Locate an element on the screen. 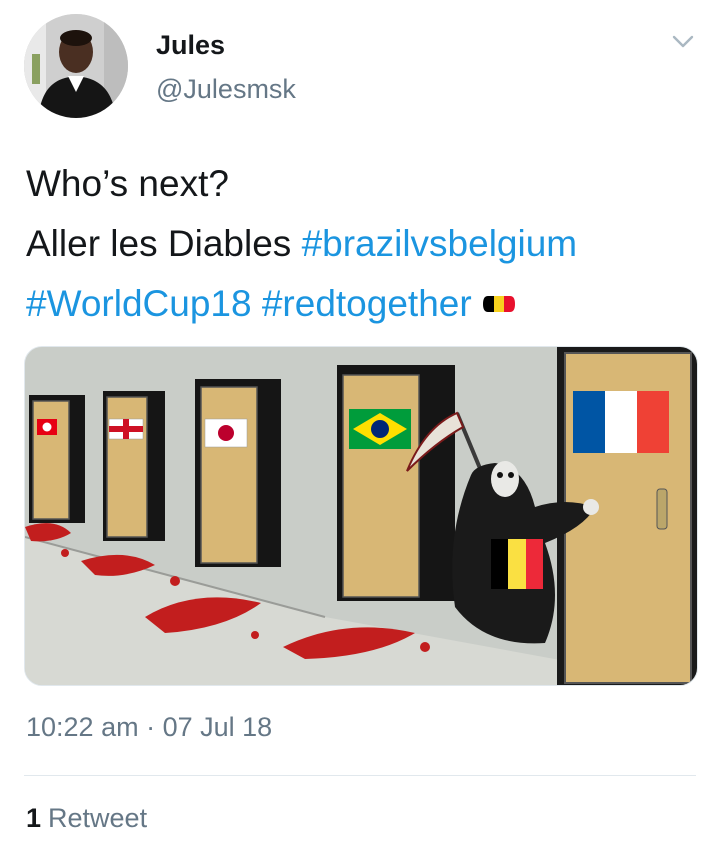 Image resolution: width=720 pixels, height=851 pixels. tweet-text-segment: Aller les Diables is located at coordinates (164, 243).